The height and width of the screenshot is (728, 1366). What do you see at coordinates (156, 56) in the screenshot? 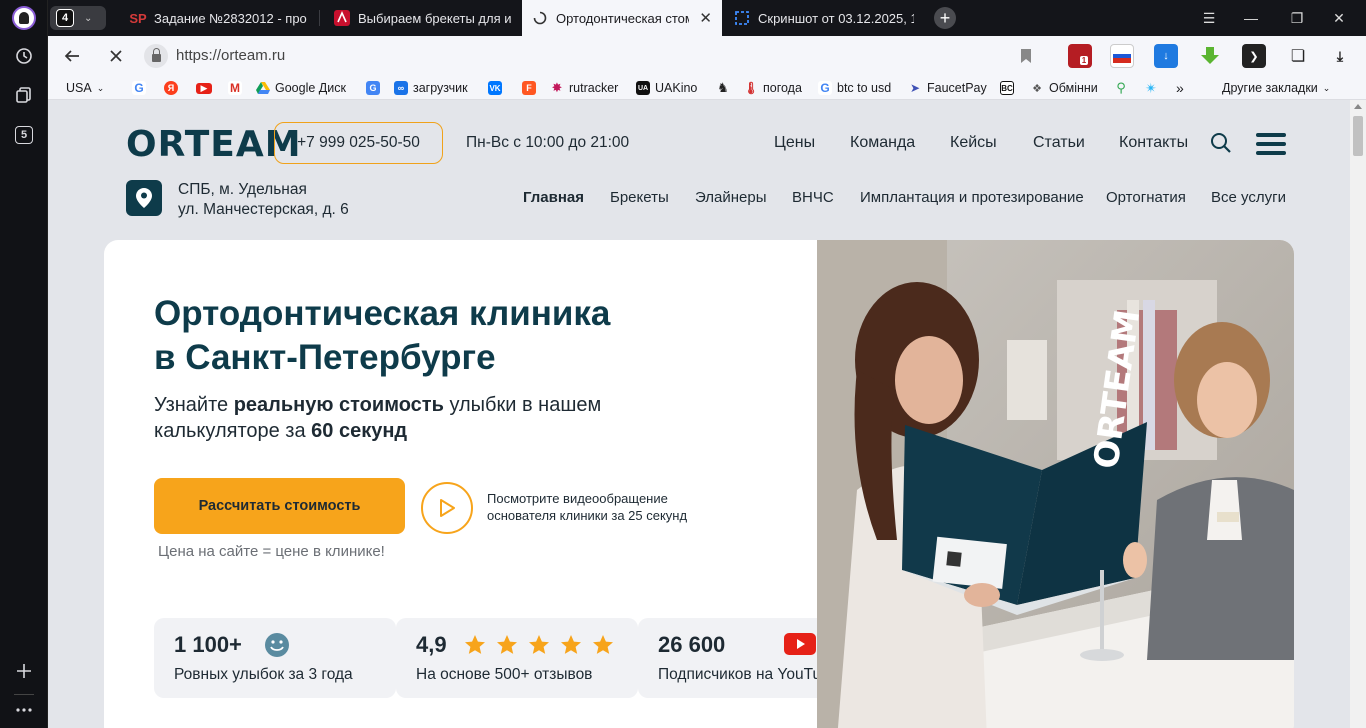
I see `lock-icon` at bounding box center [156, 56].